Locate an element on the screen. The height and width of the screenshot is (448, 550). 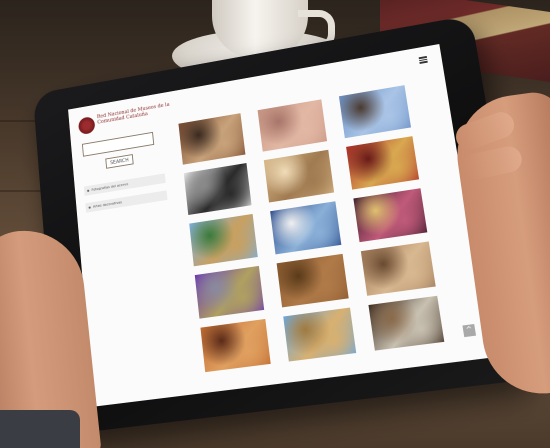
gallery-thumbnail-ironwork-drawing is located at coordinates (217, 189).